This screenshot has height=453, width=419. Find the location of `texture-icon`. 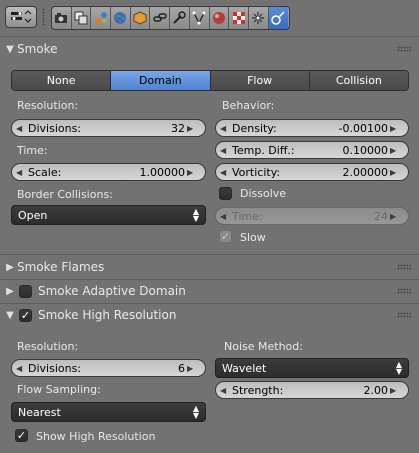

texture-icon is located at coordinates (238, 18).